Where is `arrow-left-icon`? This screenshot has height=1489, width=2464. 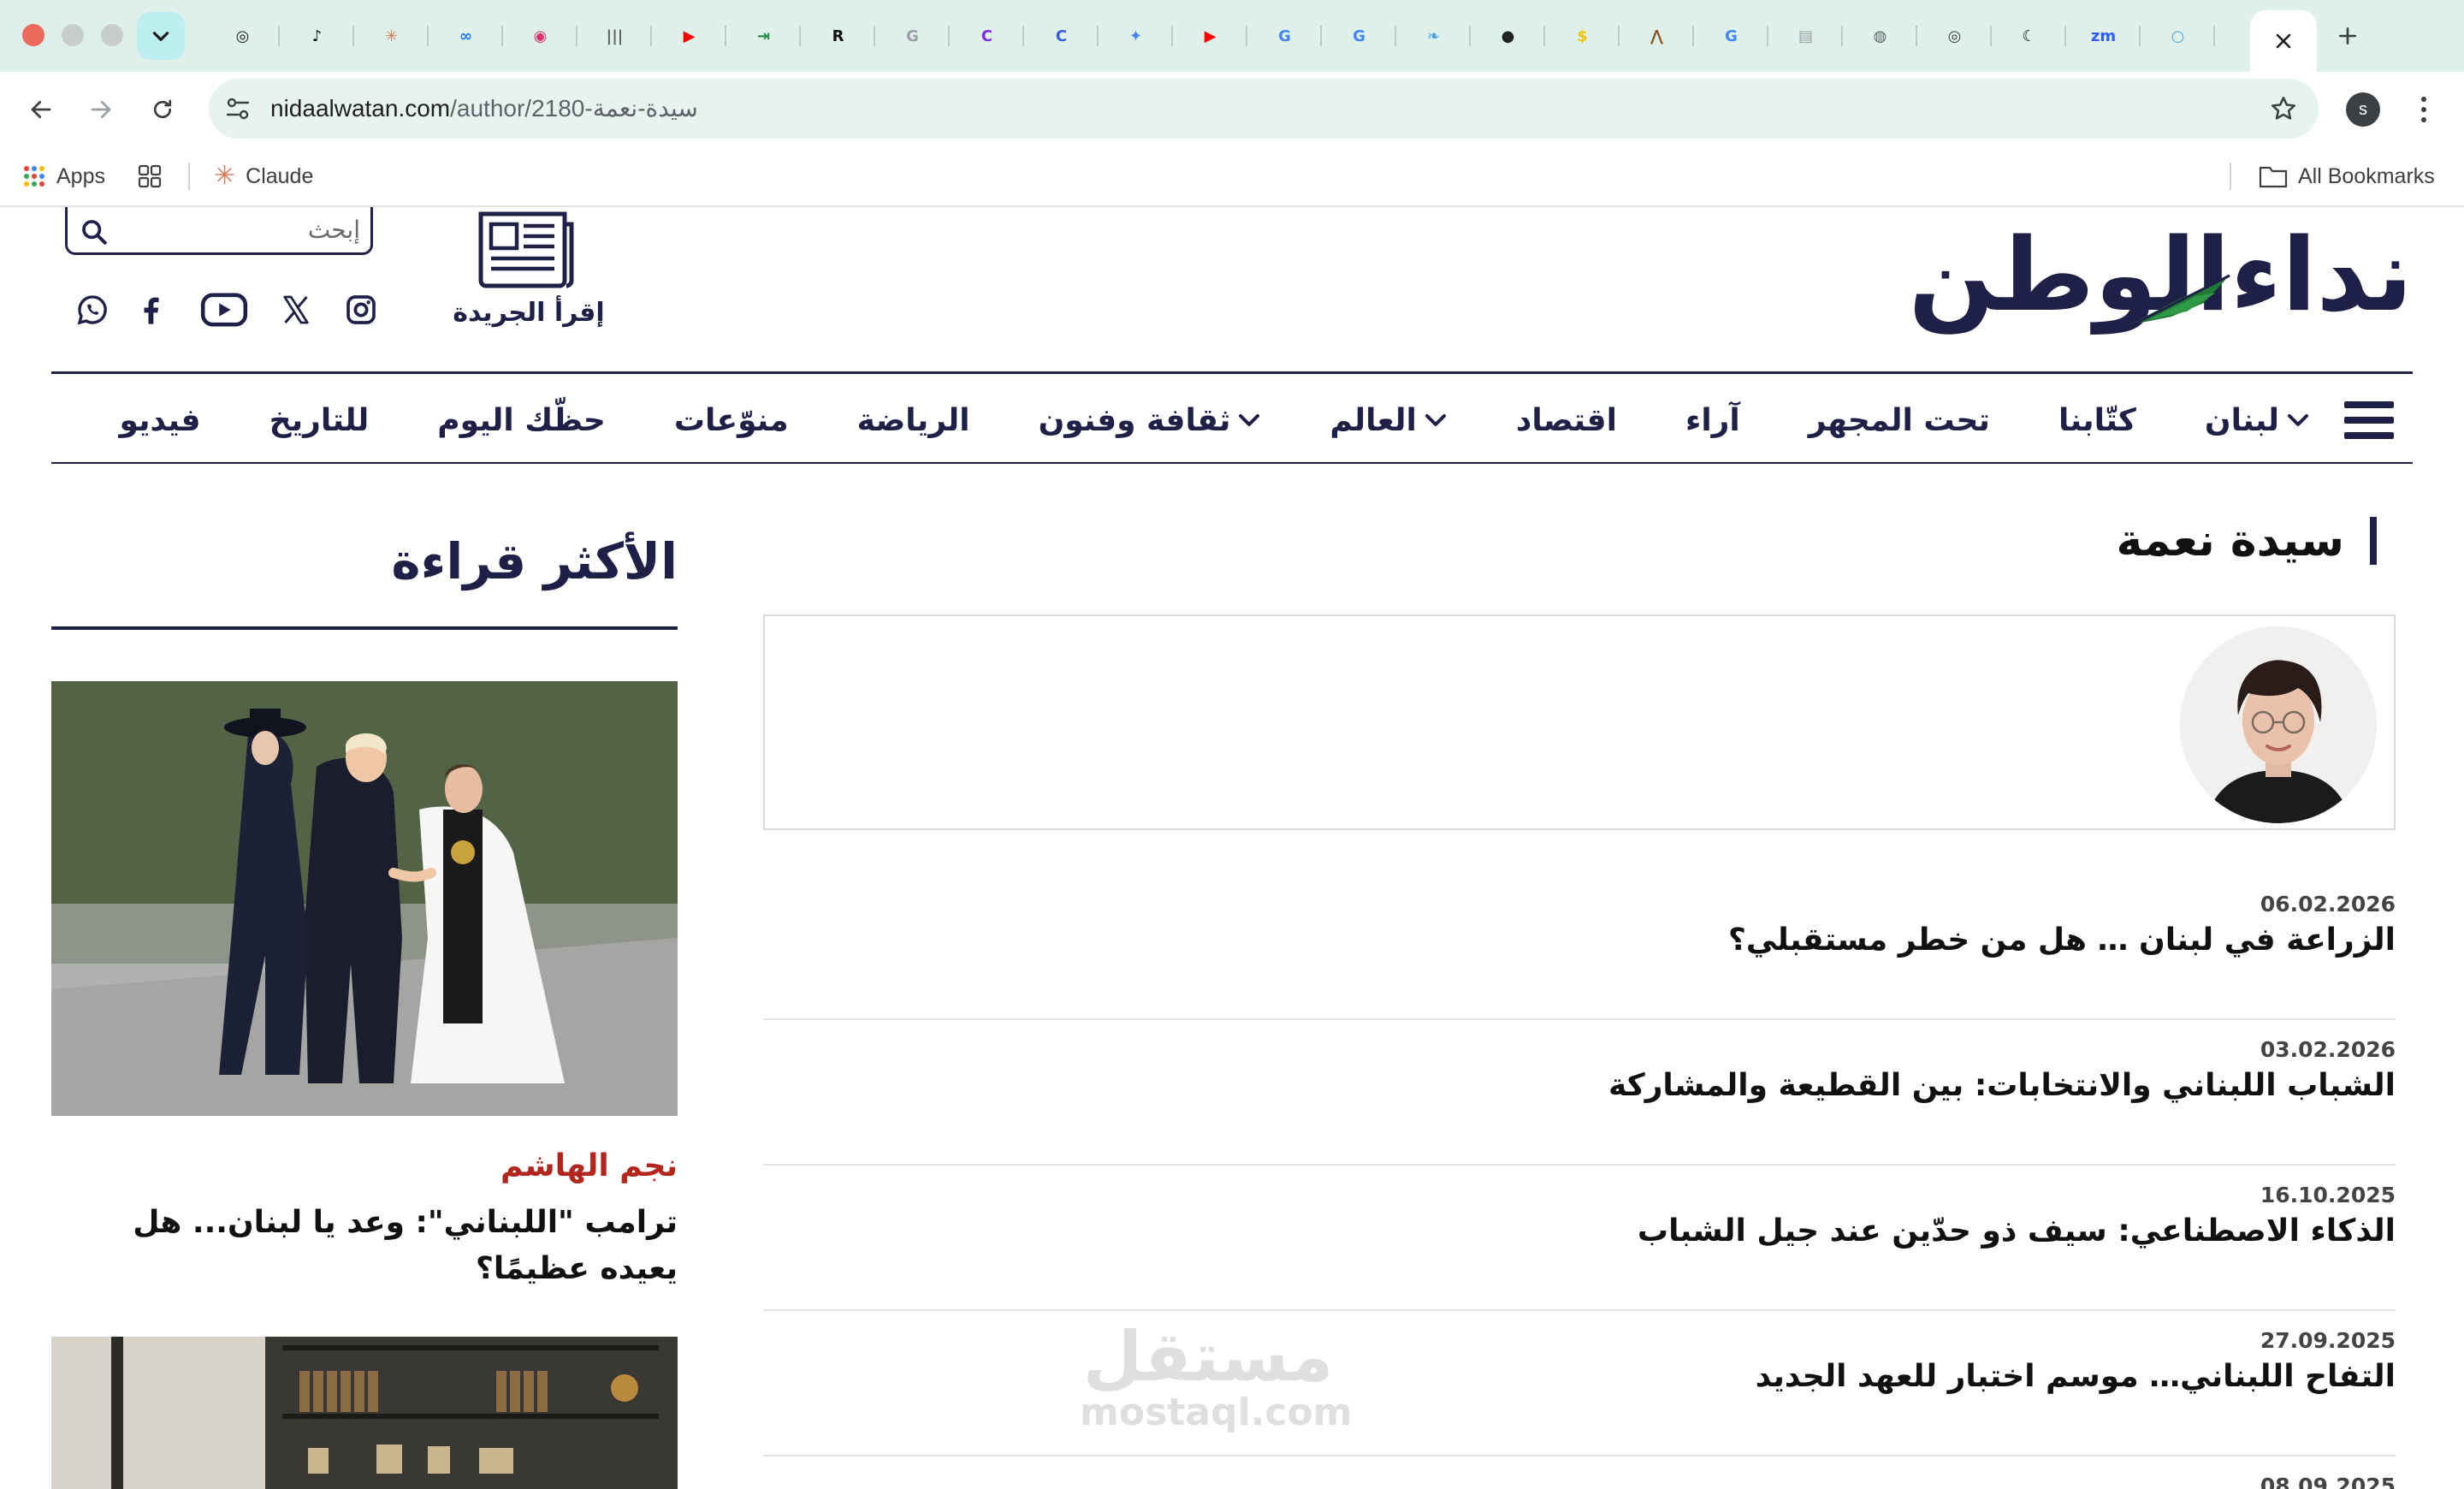
arrow-left-icon is located at coordinates (41, 109).